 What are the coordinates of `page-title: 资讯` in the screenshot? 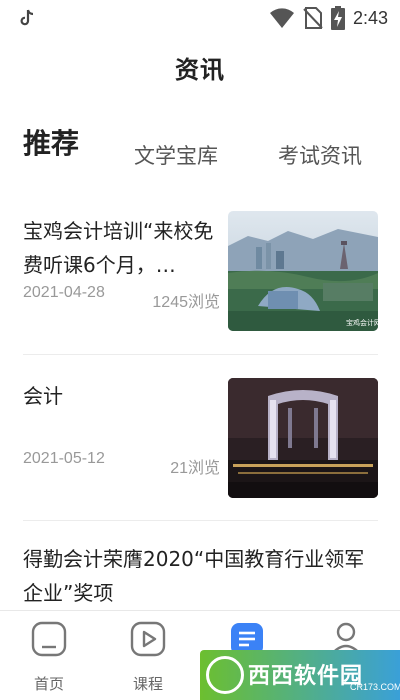 It's located at (200, 70).